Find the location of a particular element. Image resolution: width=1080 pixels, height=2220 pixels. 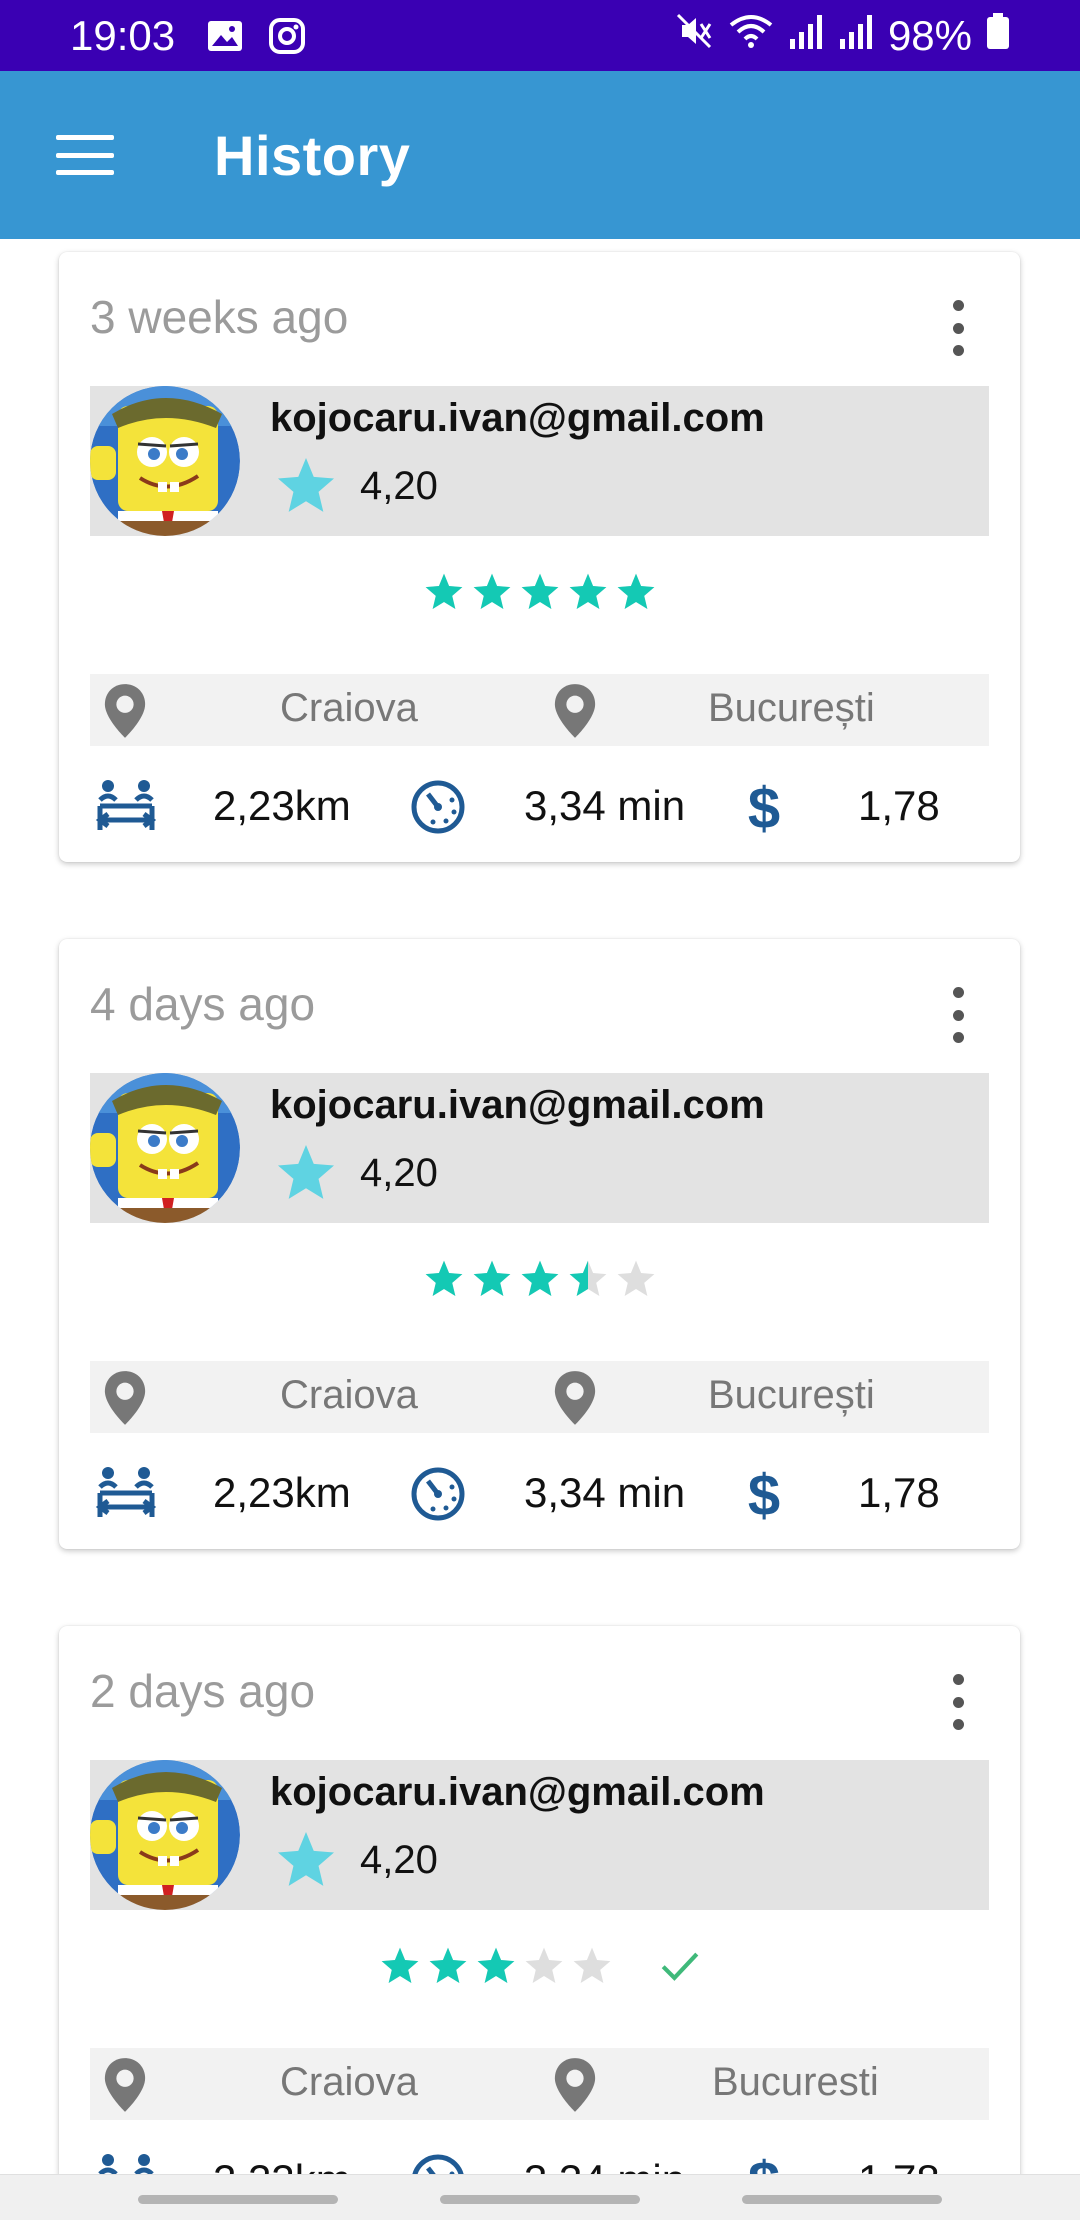

app-bar: History is located at coordinates (540, 155).